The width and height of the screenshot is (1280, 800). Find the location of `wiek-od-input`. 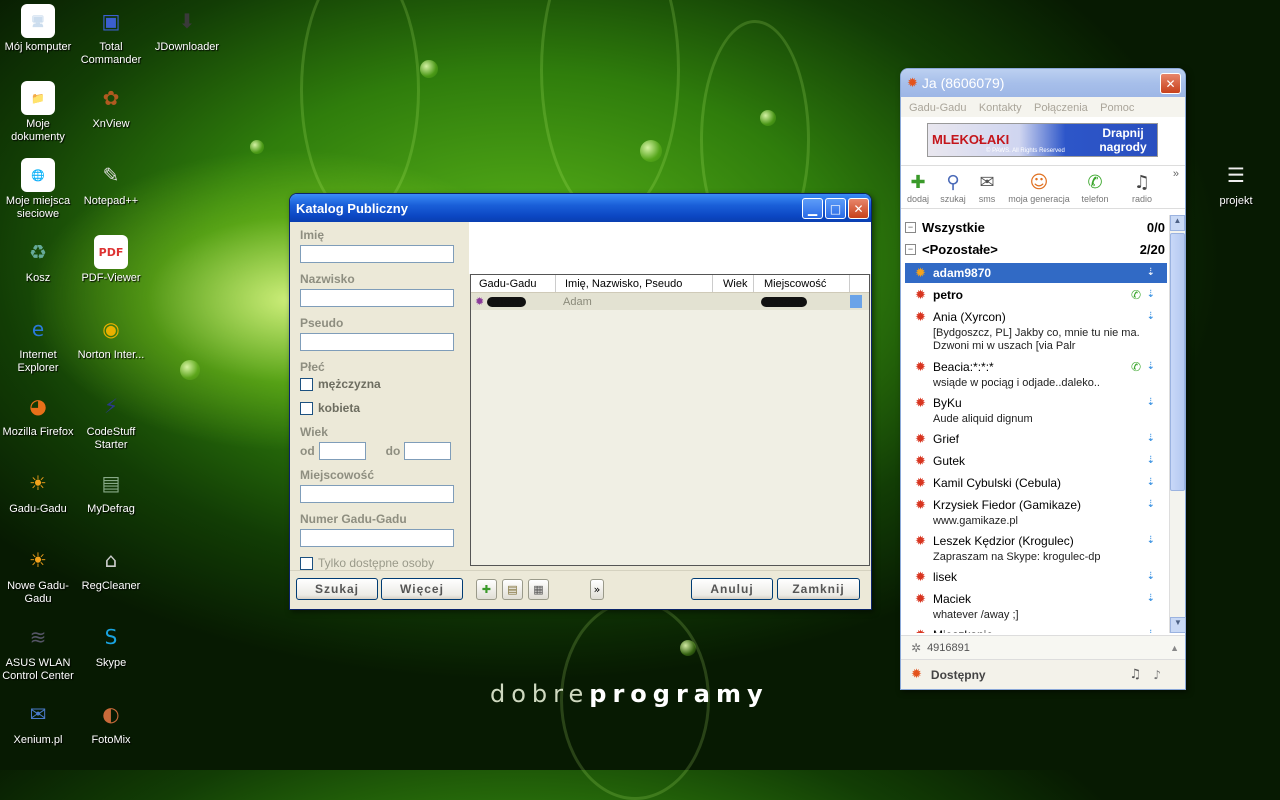

wiek-od-input is located at coordinates (342, 451).